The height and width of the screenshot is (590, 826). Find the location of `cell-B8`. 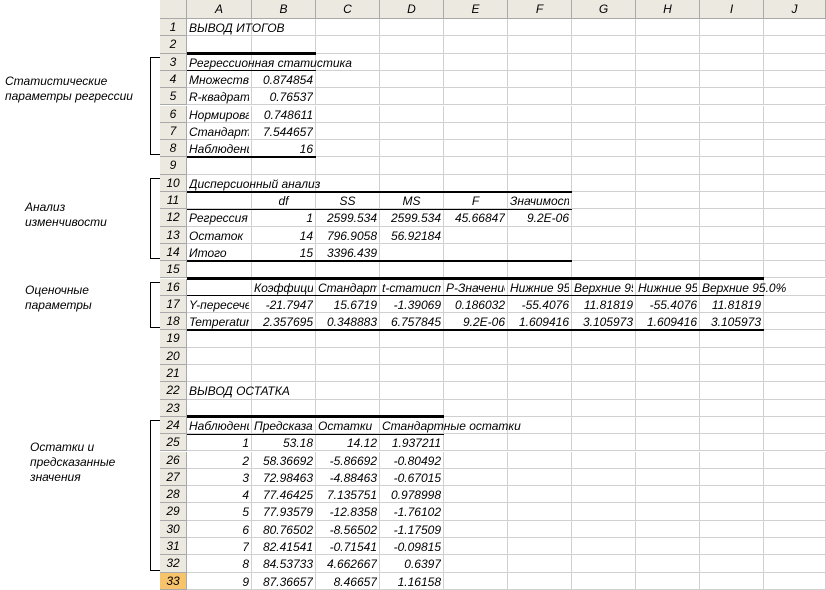

cell-B8 is located at coordinates (284, 149).